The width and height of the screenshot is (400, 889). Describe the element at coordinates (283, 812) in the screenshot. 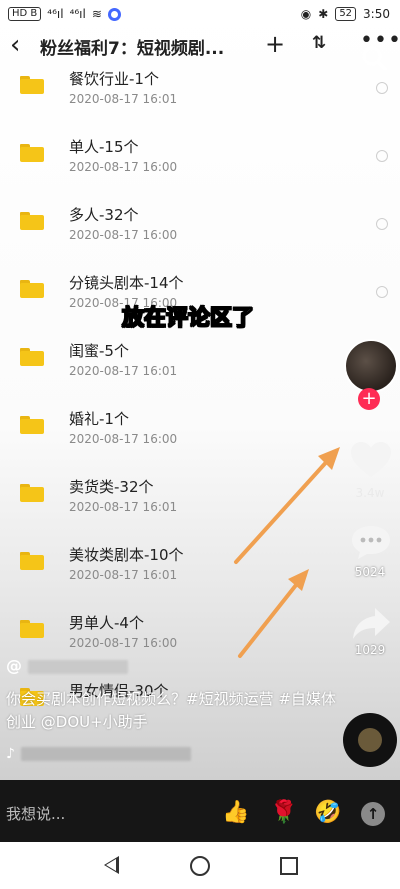

I see `rose-emoji-icon: 🌹` at that location.